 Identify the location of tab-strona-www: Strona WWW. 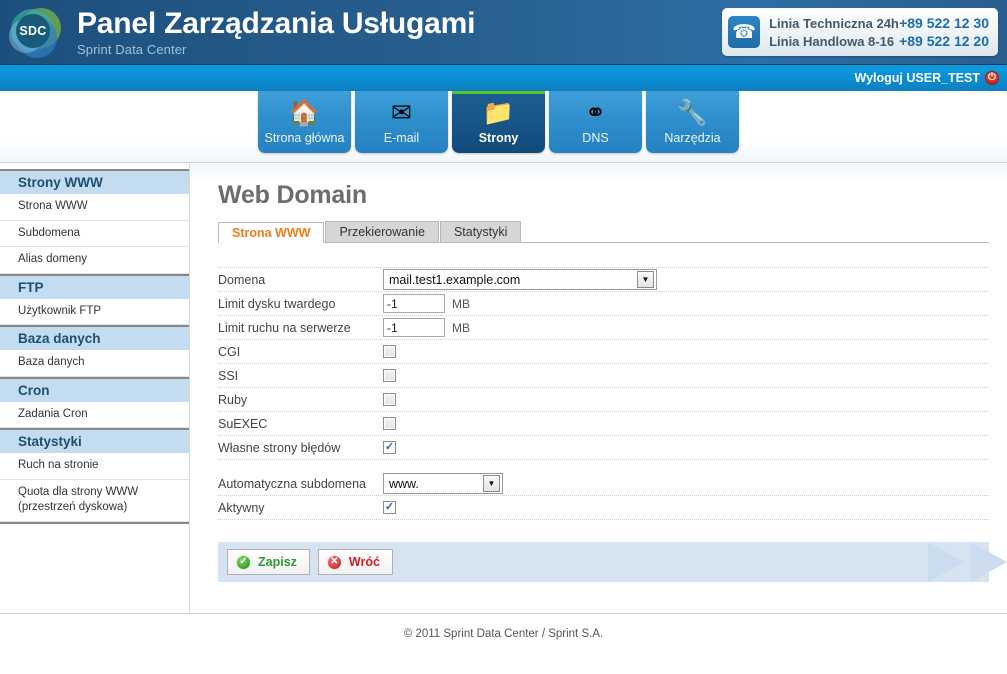
(271, 232).